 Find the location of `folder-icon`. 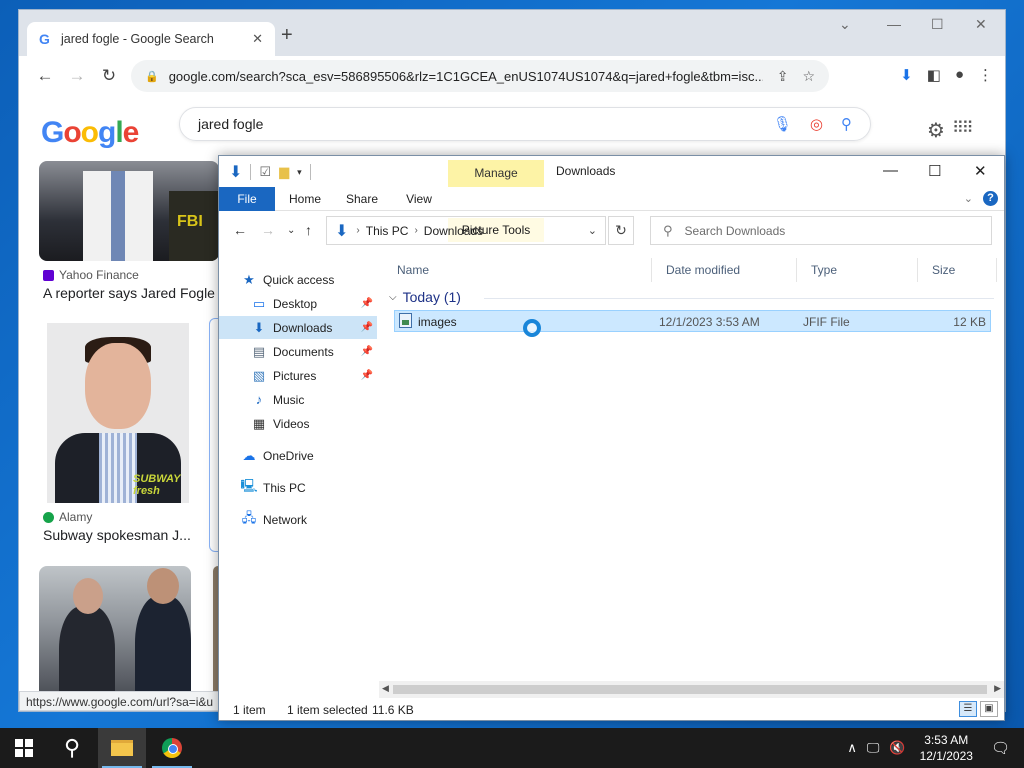

folder-icon is located at coordinates (122, 748).